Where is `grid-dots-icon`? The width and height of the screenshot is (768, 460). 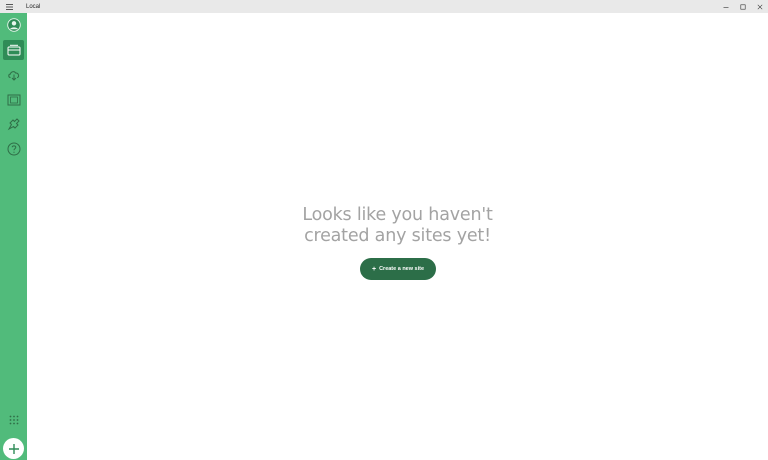 grid-dots-icon is located at coordinates (13, 420).